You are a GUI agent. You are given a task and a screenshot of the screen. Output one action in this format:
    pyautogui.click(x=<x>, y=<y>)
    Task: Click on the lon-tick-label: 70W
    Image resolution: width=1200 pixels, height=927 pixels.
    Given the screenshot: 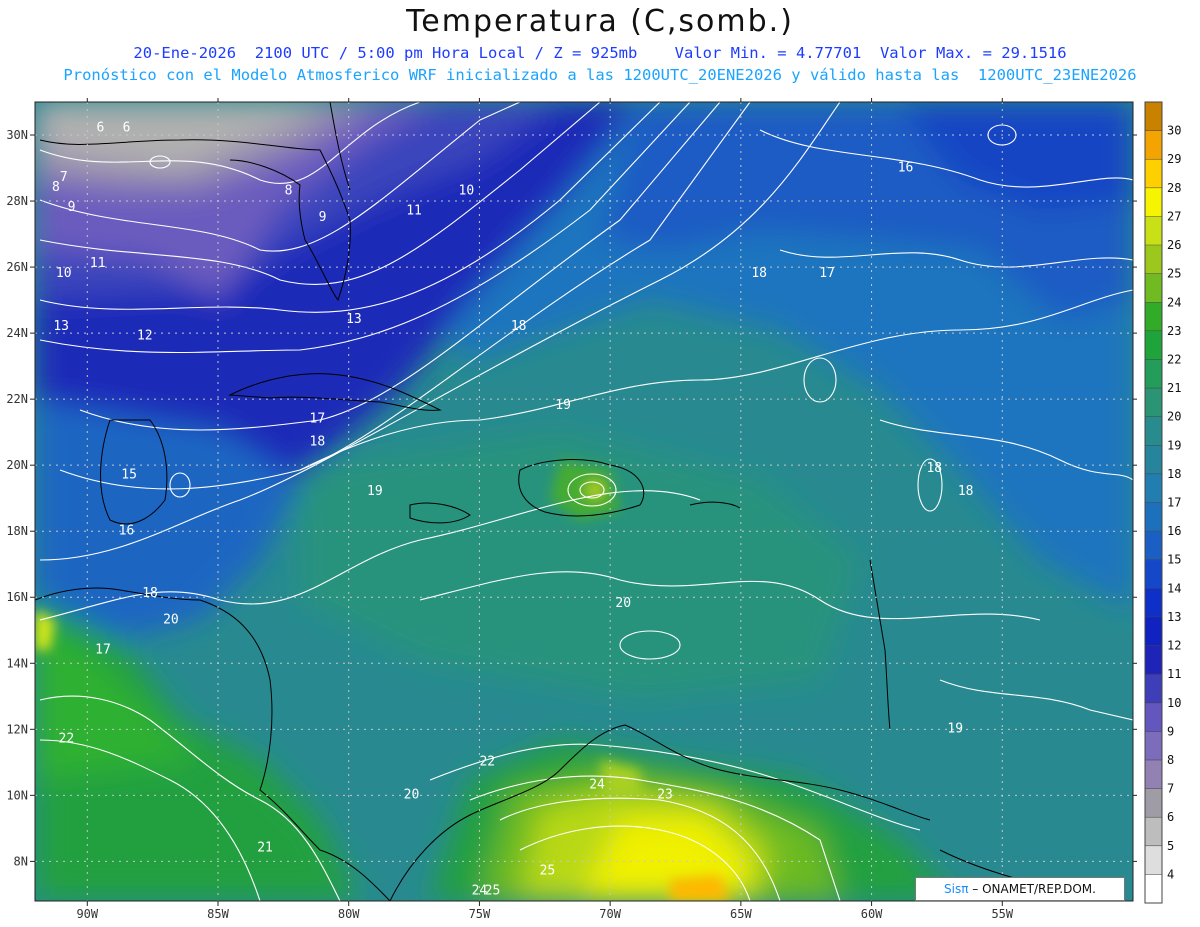 What is the action you would take?
    pyautogui.click(x=610, y=914)
    